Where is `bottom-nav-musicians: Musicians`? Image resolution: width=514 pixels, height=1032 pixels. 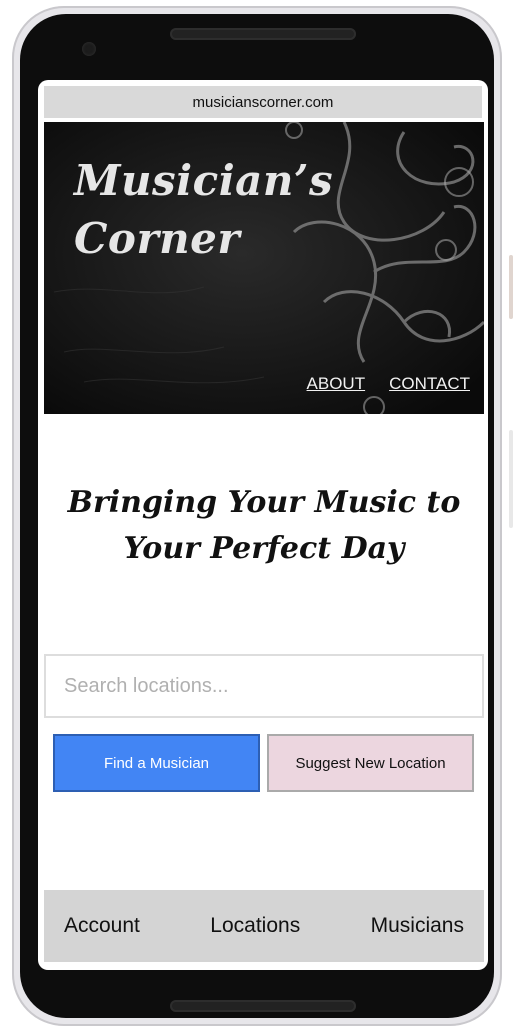 bottom-nav-musicians: Musicians is located at coordinates (417, 926).